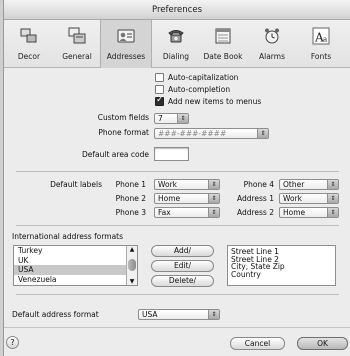 This screenshot has height=356, width=350. I want to click on scroll-thumb, so click(132, 265).